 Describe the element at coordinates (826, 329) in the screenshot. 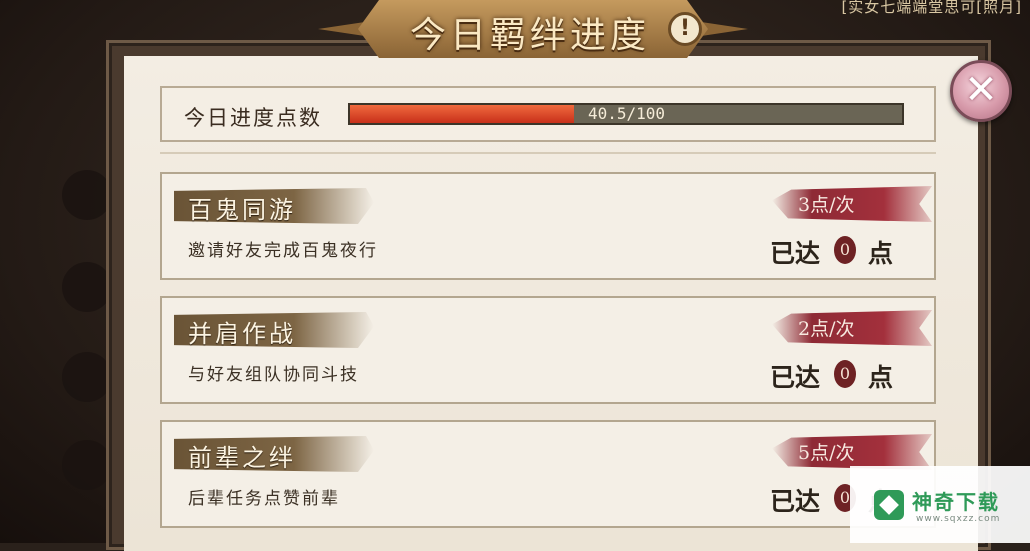

I see `task-rate: 2点/次` at that location.